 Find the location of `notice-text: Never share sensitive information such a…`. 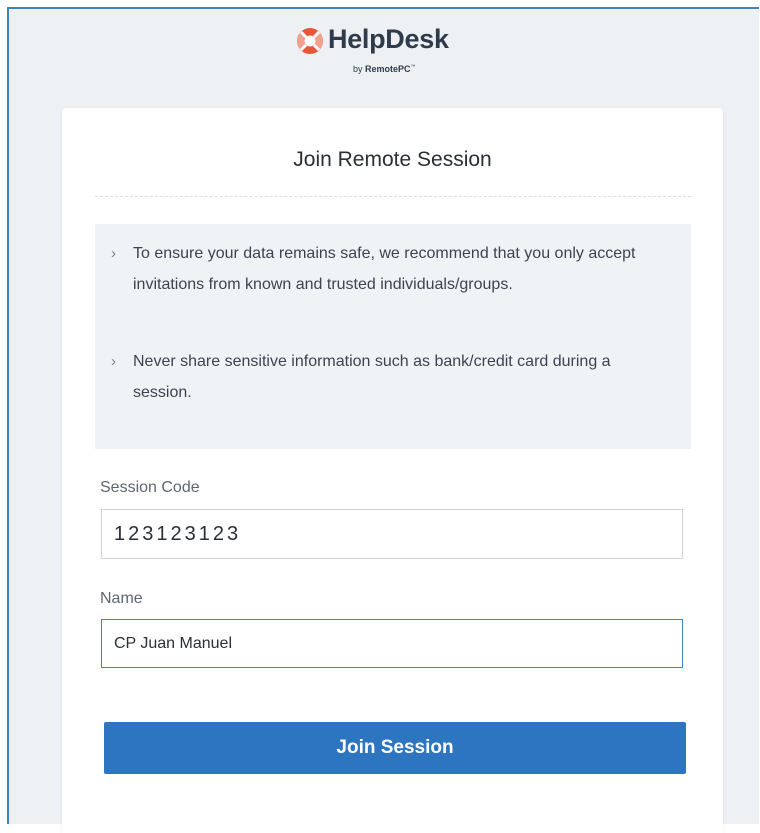

notice-text: Never share sensitive information such a… is located at coordinates (372, 377).